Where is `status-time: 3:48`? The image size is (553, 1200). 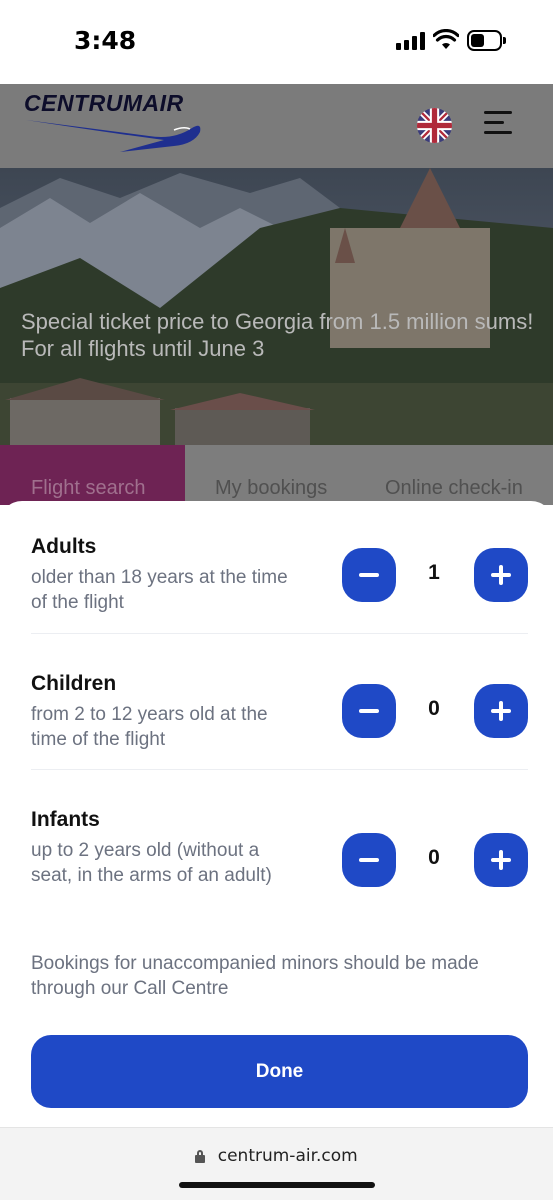
status-time: 3:48 is located at coordinates (105, 40).